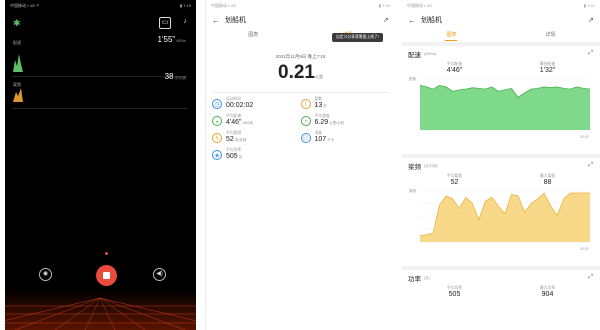 The height and width of the screenshot is (330, 600). What do you see at coordinates (547, 182) in the screenshot?
I see `max-rate-value: 88` at bounding box center [547, 182].